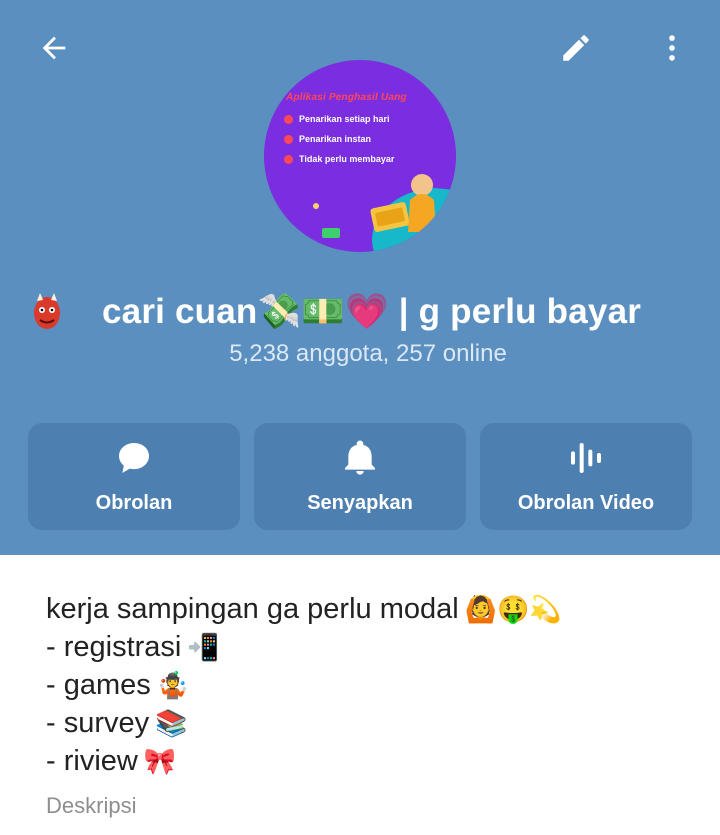 Image resolution: width=720 pixels, height=835 pixels. Describe the element at coordinates (304, 609) in the screenshot. I see `description-line: kerja sampingan ga perlu modal 🙆🤑💫` at that location.